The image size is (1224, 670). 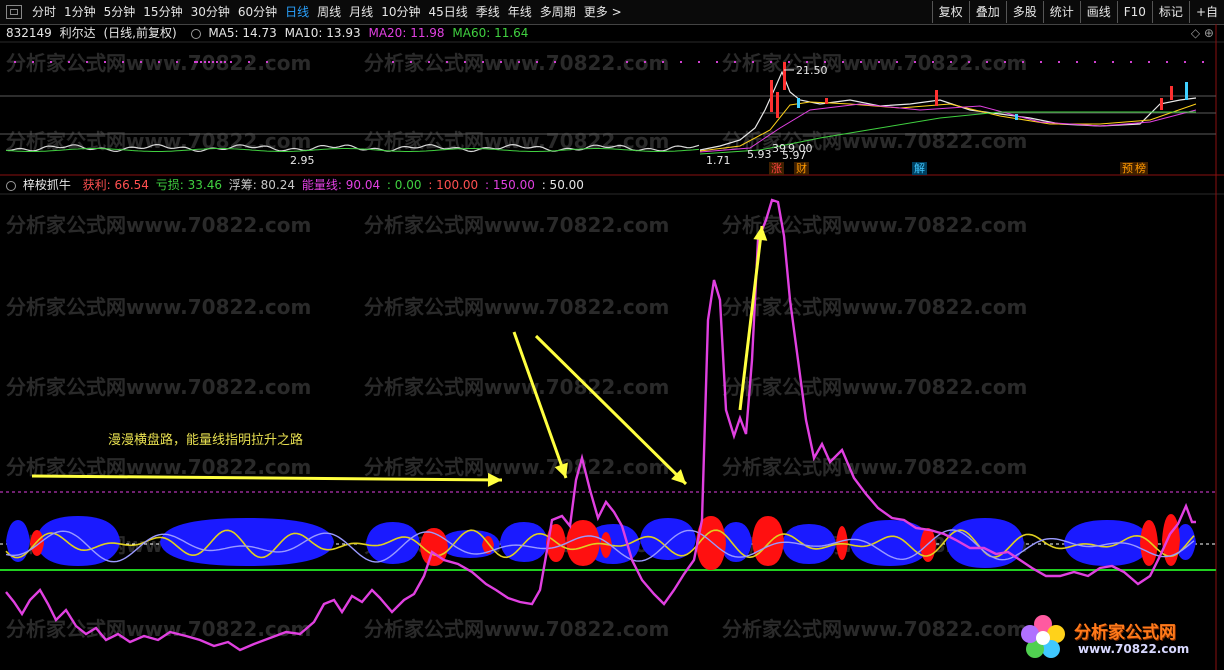 What do you see at coordinates (801, 168) in the screenshot?
I see `event-tag: 财` at bounding box center [801, 168].